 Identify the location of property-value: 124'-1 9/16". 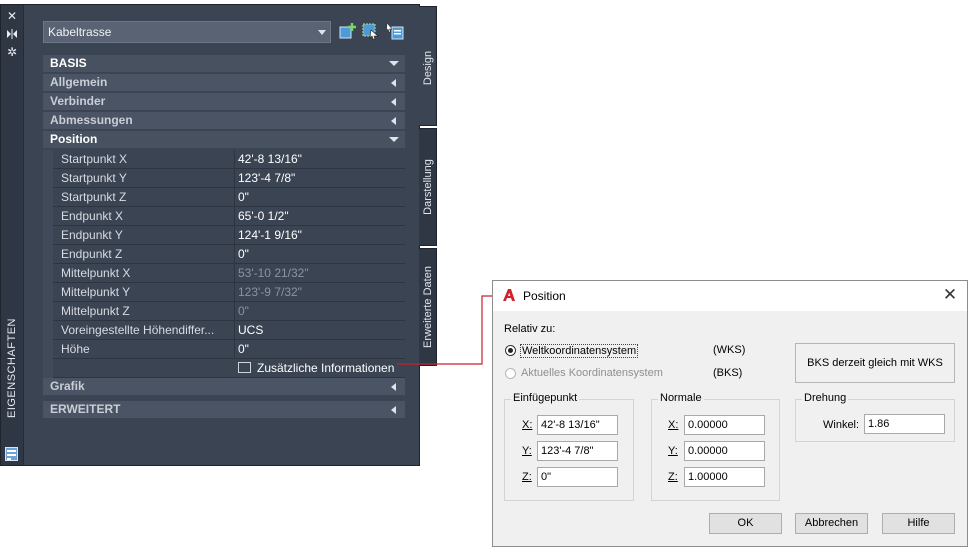
(321, 235).